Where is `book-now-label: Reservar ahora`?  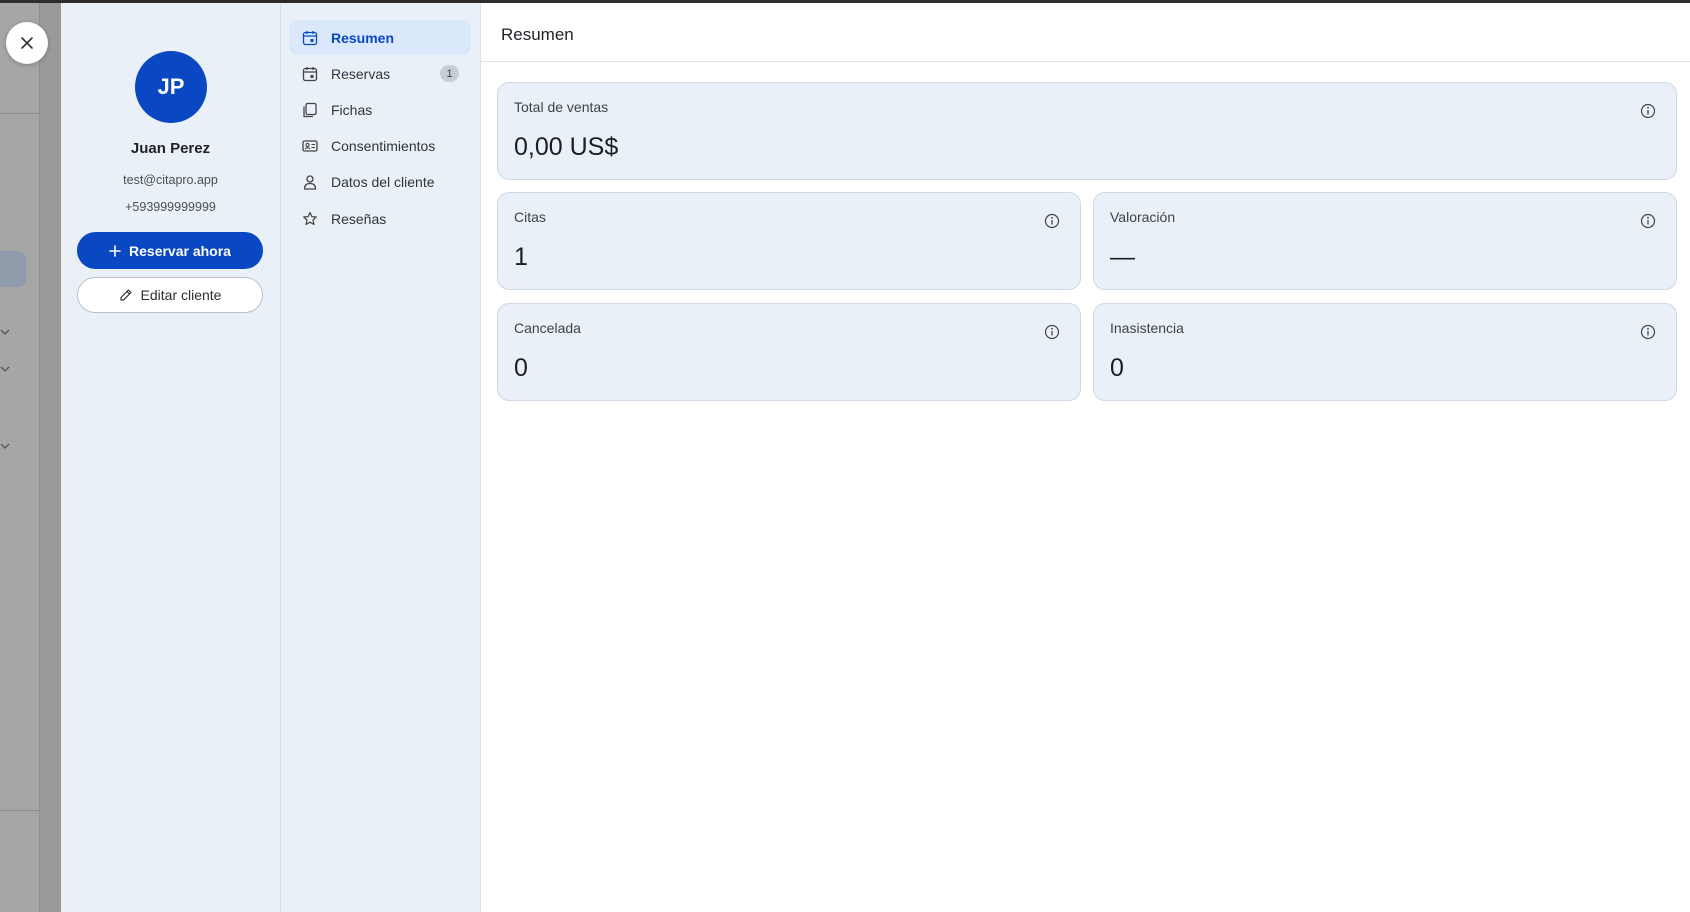
book-now-label: Reservar ahora is located at coordinates (180, 250).